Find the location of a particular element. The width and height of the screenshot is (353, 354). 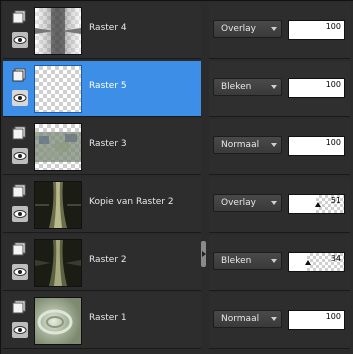

layer-row-right: Overlay 100 is located at coordinates (279, 31).